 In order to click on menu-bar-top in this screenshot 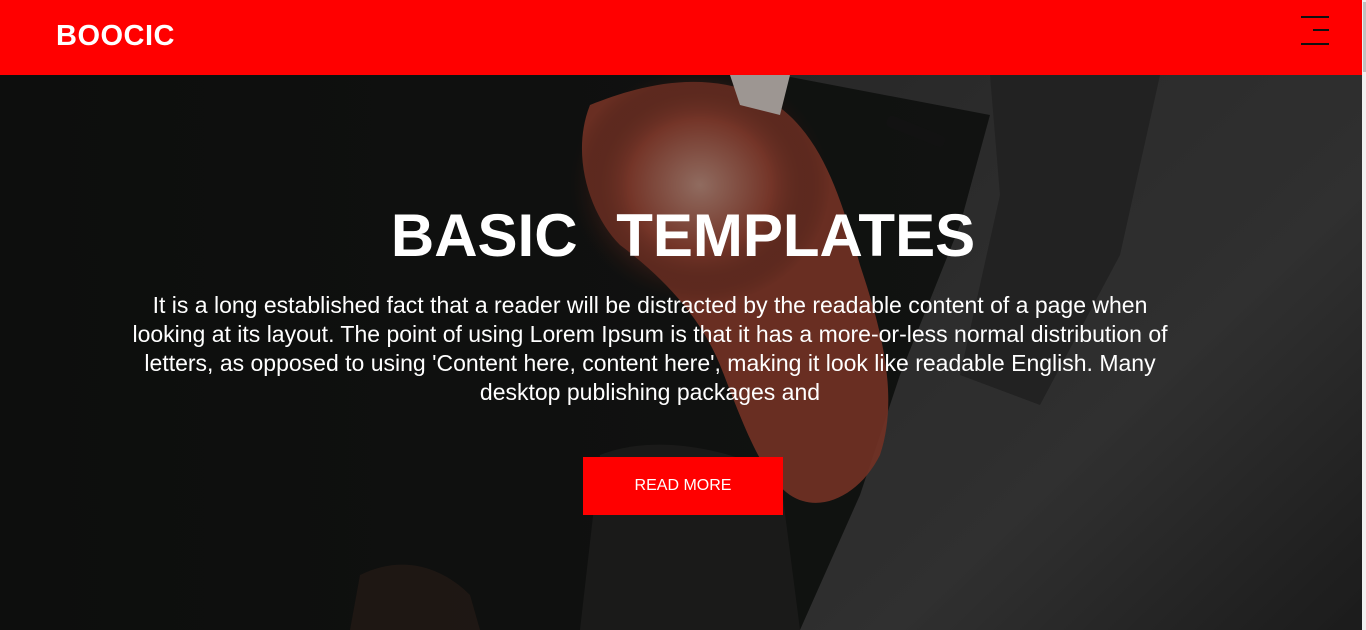, I will do `click(1315, 17)`.